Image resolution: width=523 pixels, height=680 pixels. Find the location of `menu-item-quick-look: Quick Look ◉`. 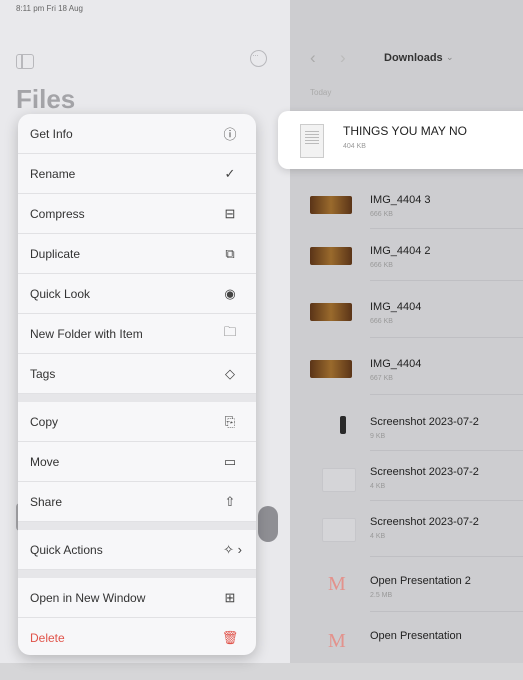

menu-item-quick-look: Quick Look ◉ is located at coordinates (137, 294).